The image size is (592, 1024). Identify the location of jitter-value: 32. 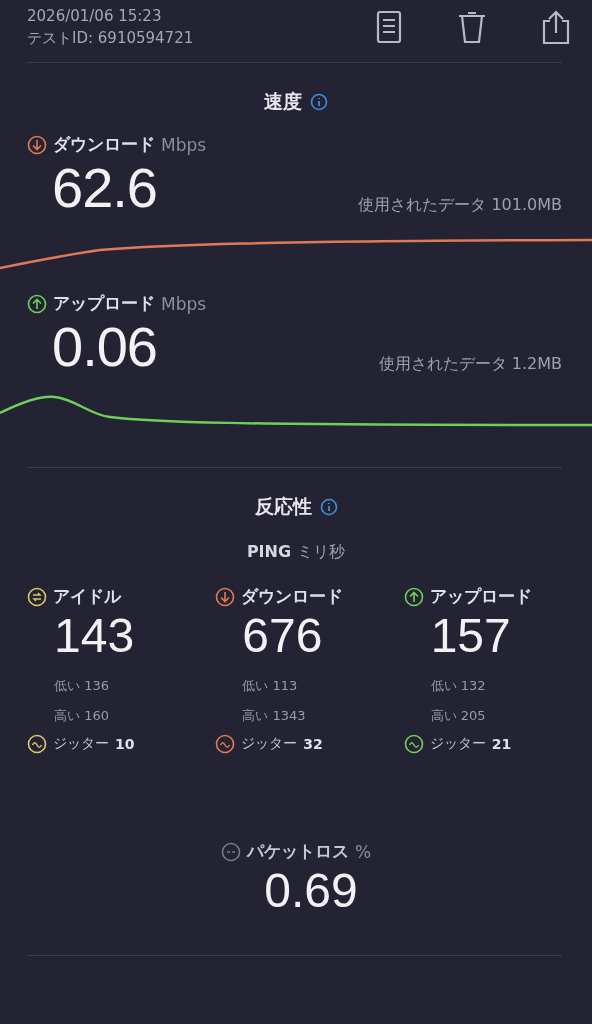
(313, 744).